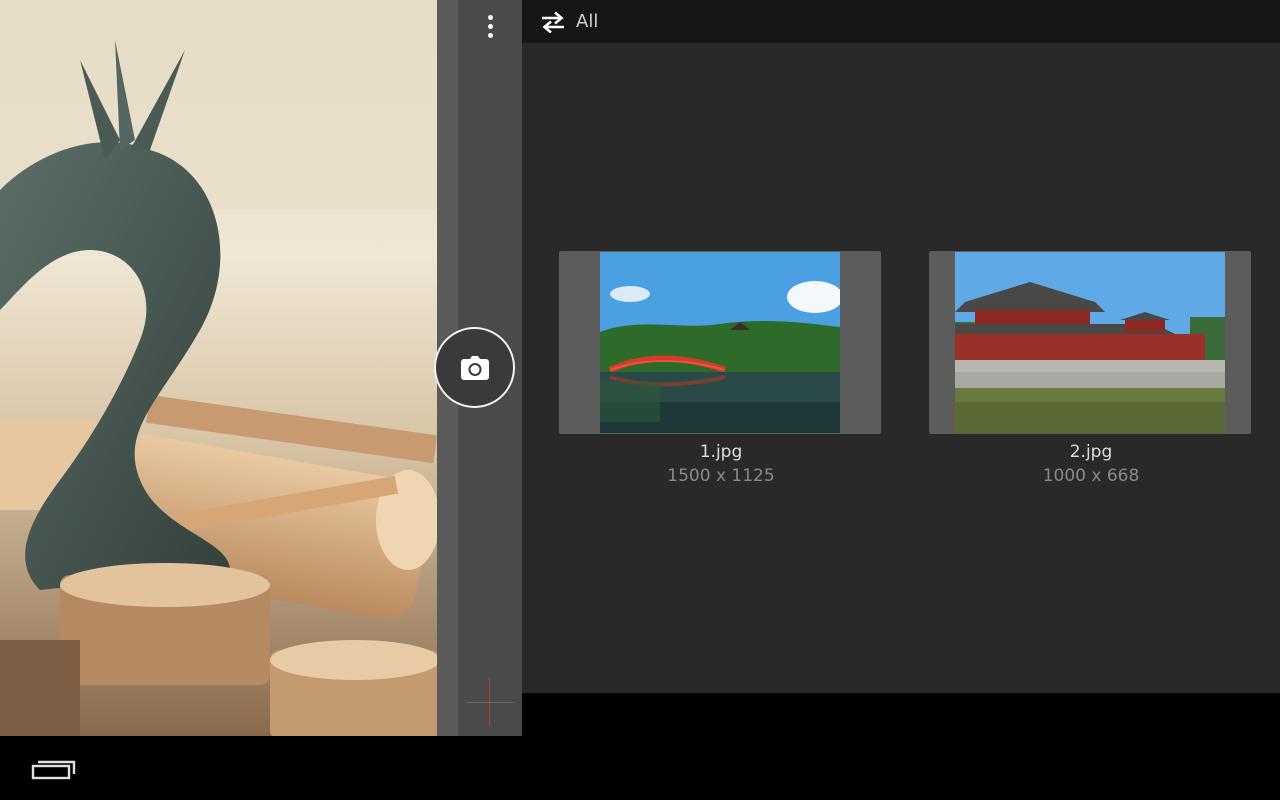  What do you see at coordinates (721, 452) in the screenshot?
I see `item-name: 1.jpg` at bounding box center [721, 452].